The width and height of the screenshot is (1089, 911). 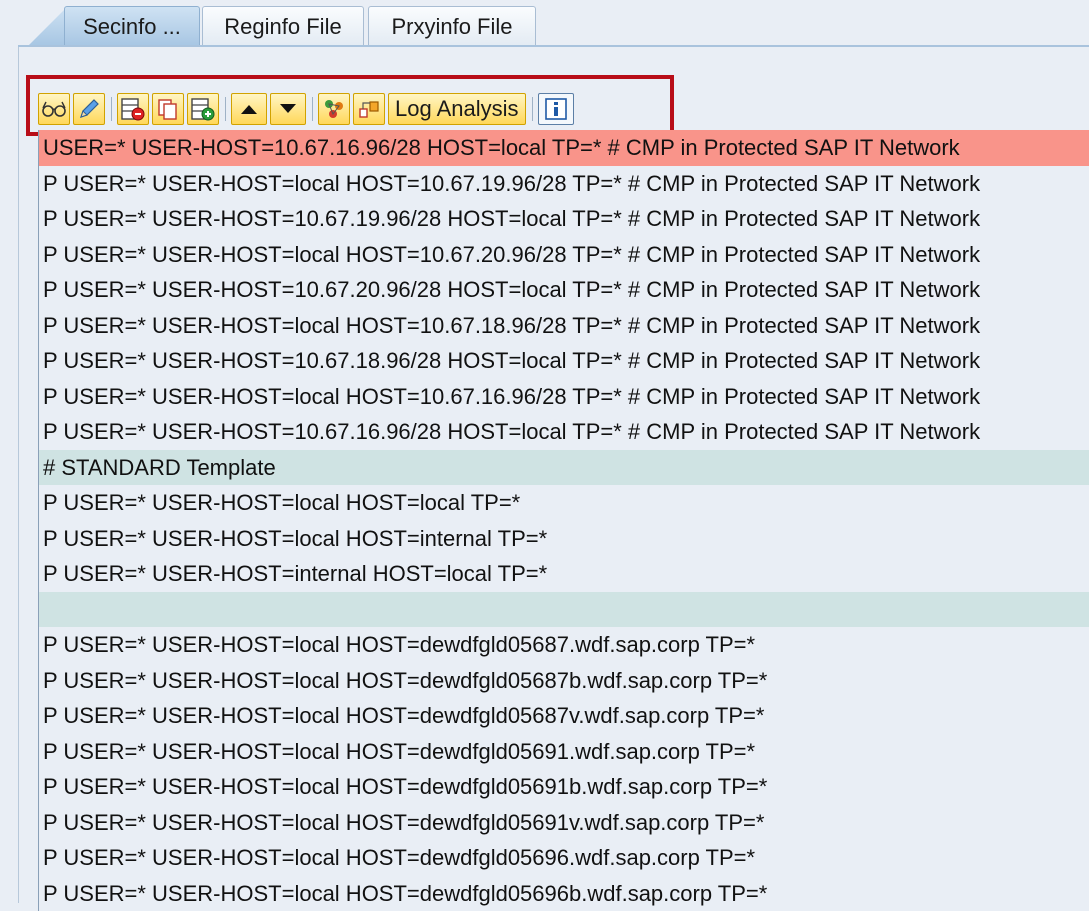 What do you see at coordinates (563, 468) in the screenshot?
I see `comment-line: # STANDARD Template` at bounding box center [563, 468].